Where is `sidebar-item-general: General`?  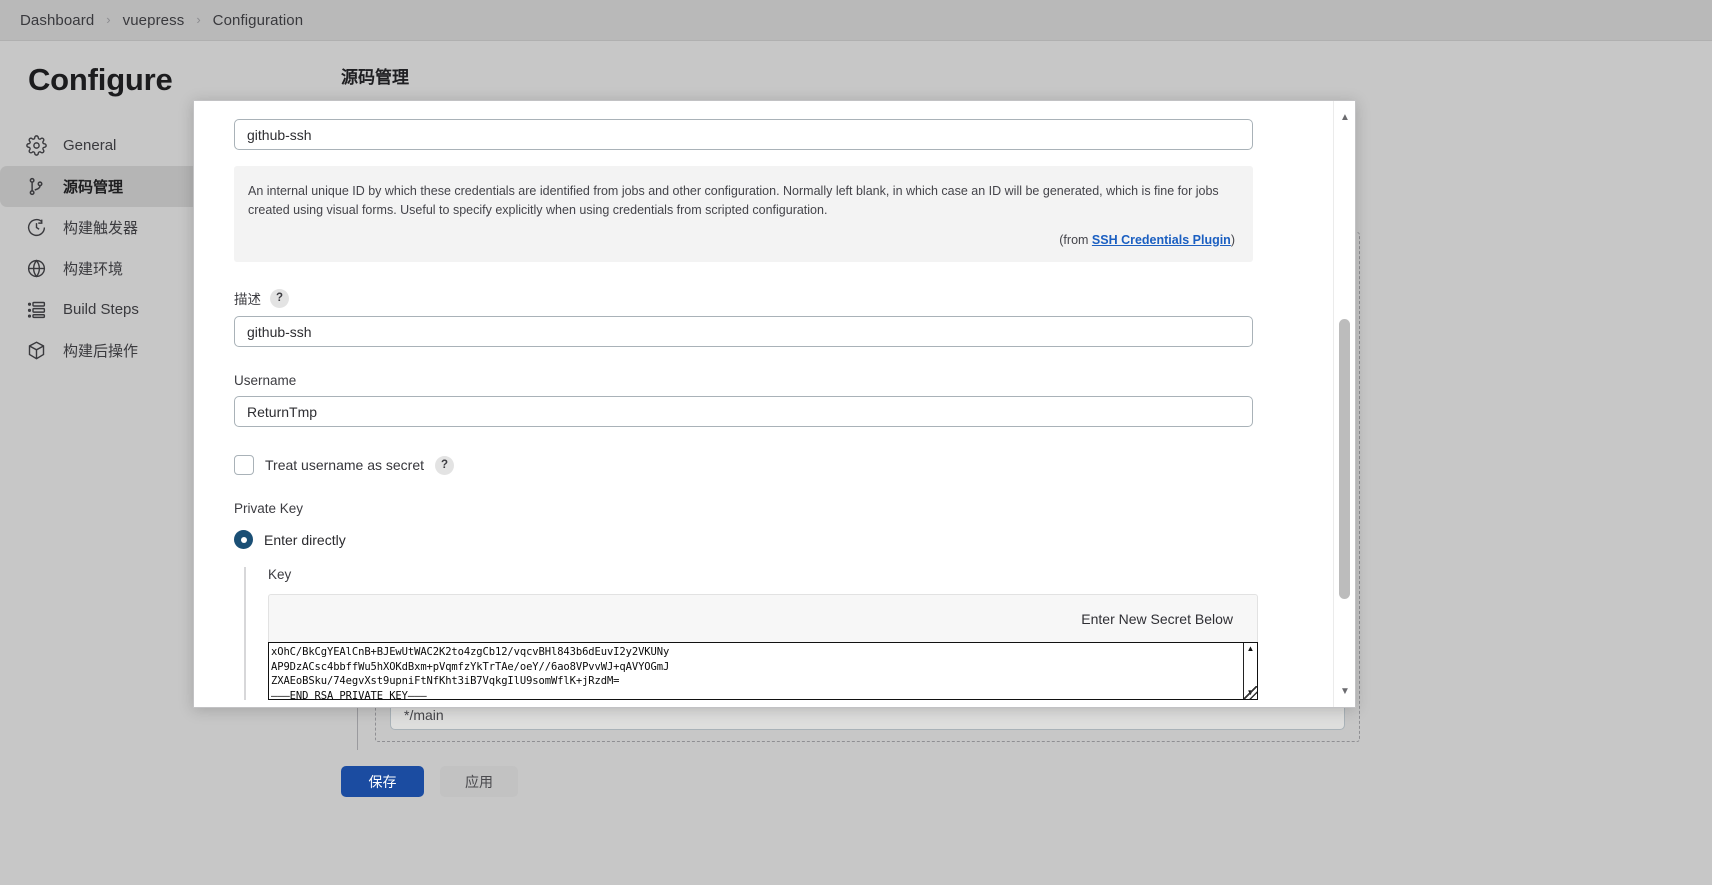 sidebar-item-general: General is located at coordinates (106, 145).